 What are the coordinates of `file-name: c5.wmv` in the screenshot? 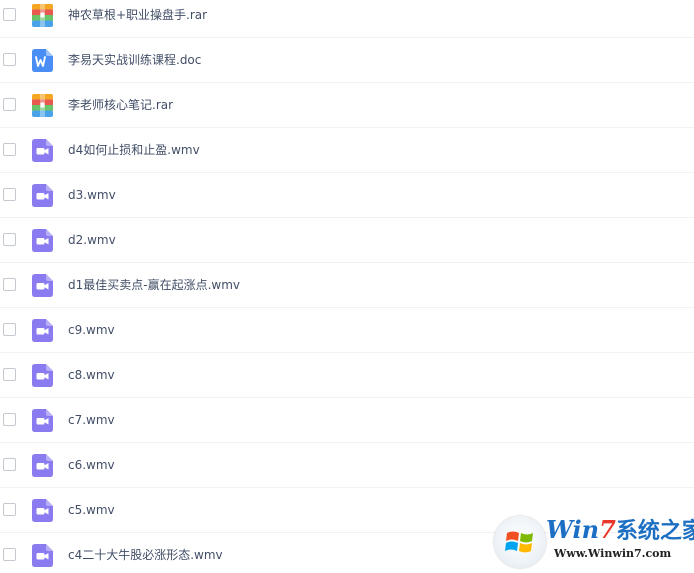 It's located at (91, 510).